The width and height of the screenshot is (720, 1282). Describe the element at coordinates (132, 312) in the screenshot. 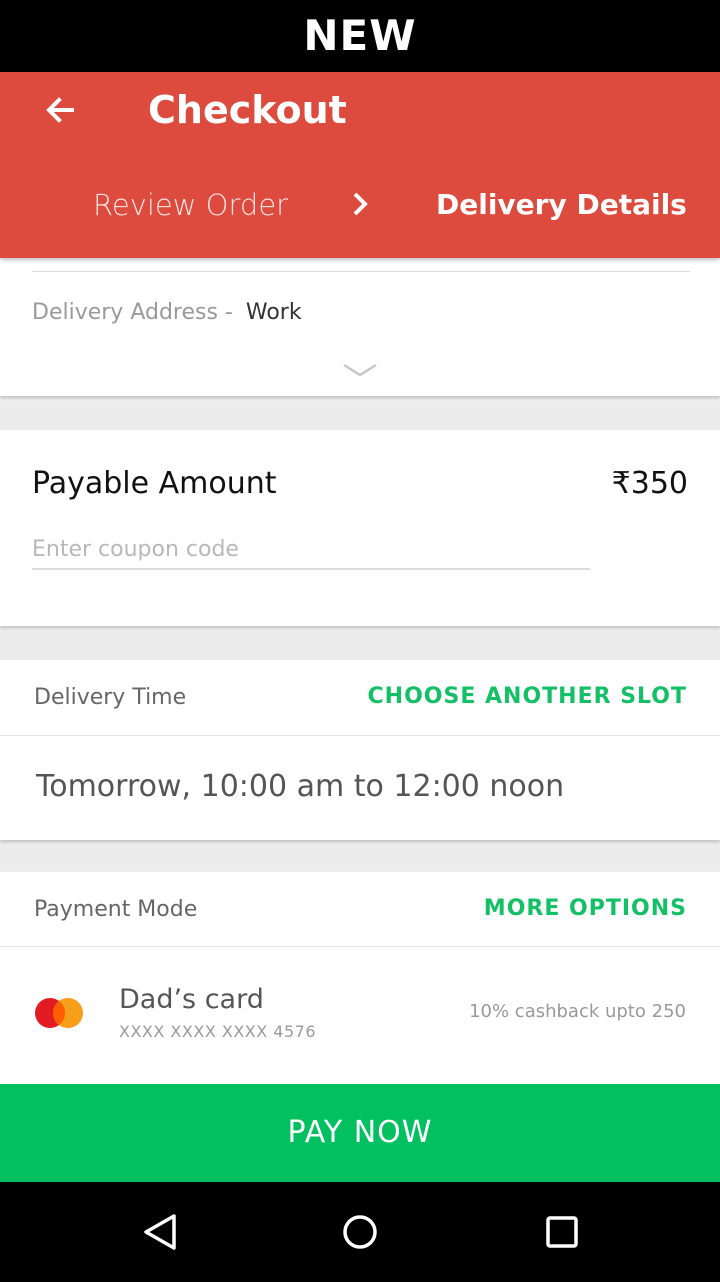

I see `delivery-address-label: Delivery Address -` at that location.